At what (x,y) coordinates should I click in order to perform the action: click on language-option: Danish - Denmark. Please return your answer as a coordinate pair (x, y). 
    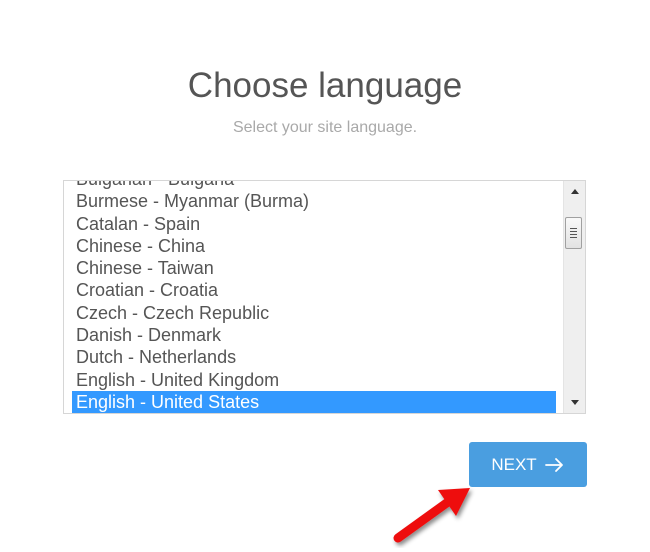
    Looking at the image, I should click on (314, 335).